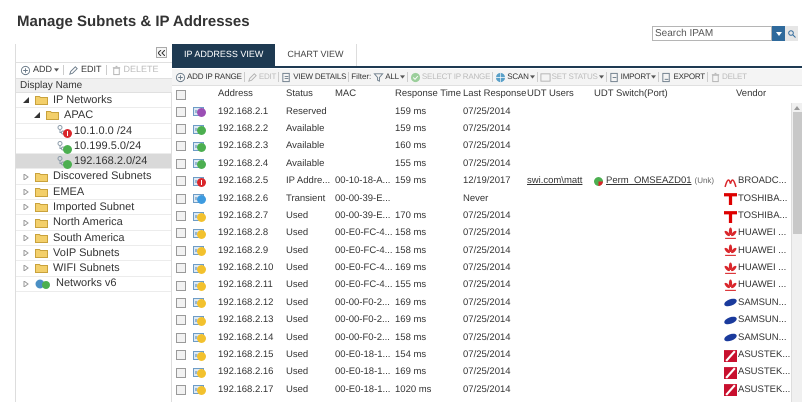 The image size is (802, 402). I want to click on collapse-button, so click(161, 52).